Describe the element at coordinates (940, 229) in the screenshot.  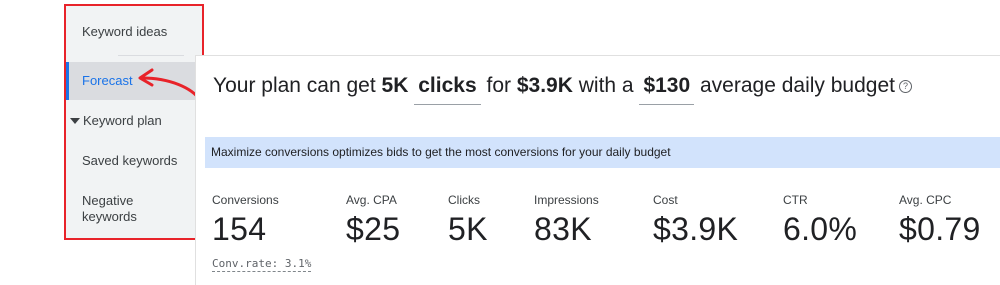
I see `metric-value: $0.79` at that location.